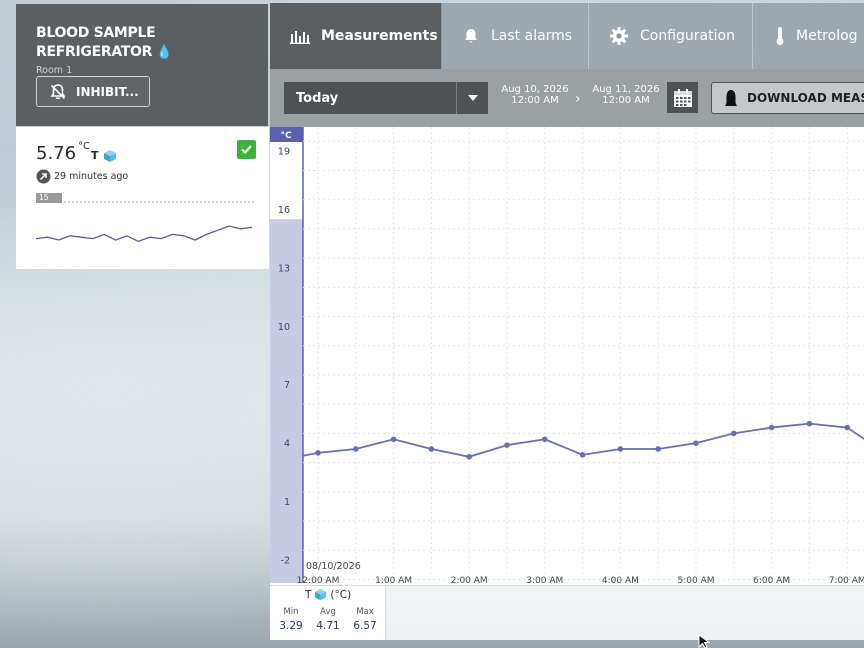 This screenshot has height=648, width=864. I want to click on date-from-day: Aug 10, 2026, so click(535, 89).